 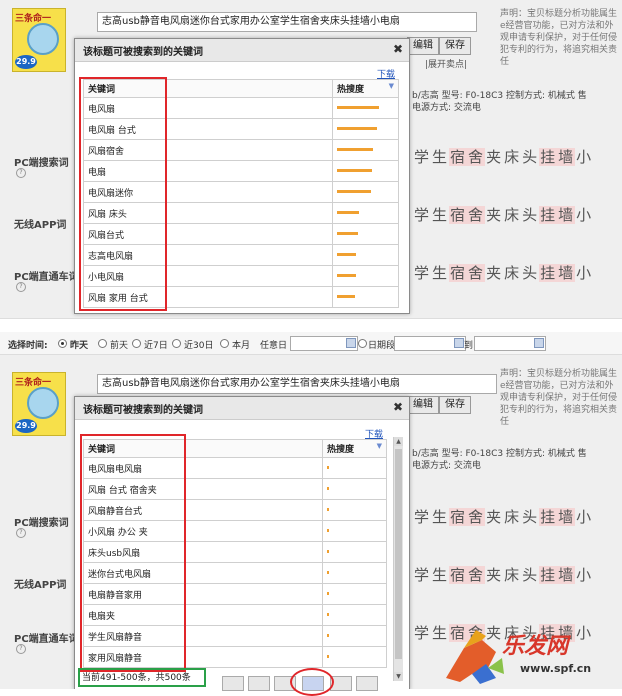 I want to click on radio-this-month, so click(x=224, y=343).